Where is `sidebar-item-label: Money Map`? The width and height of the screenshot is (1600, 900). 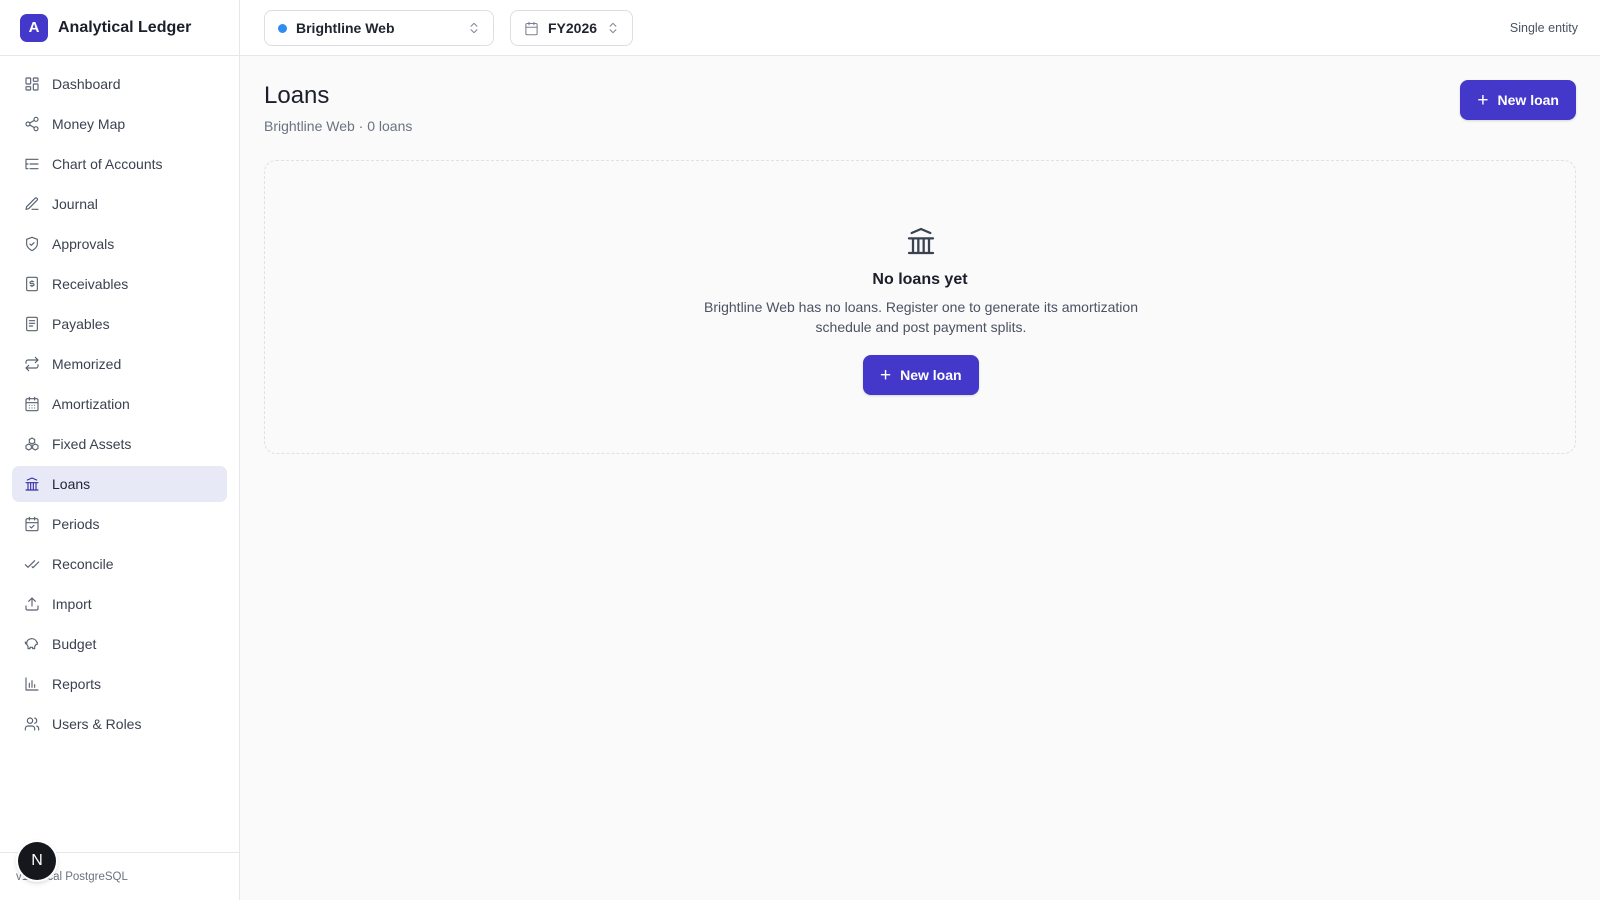 sidebar-item-label: Money Map is located at coordinates (89, 124).